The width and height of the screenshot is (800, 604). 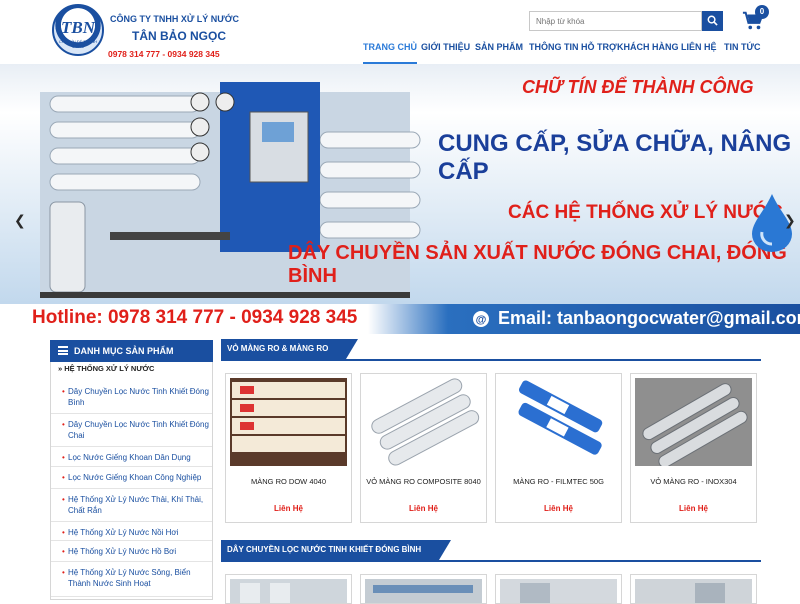 What do you see at coordinates (131, 457) in the screenshot?
I see `sidebar-item-well-domestic: Lọc Nước Giếng Khoan Dân Dụng` at bounding box center [131, 457].